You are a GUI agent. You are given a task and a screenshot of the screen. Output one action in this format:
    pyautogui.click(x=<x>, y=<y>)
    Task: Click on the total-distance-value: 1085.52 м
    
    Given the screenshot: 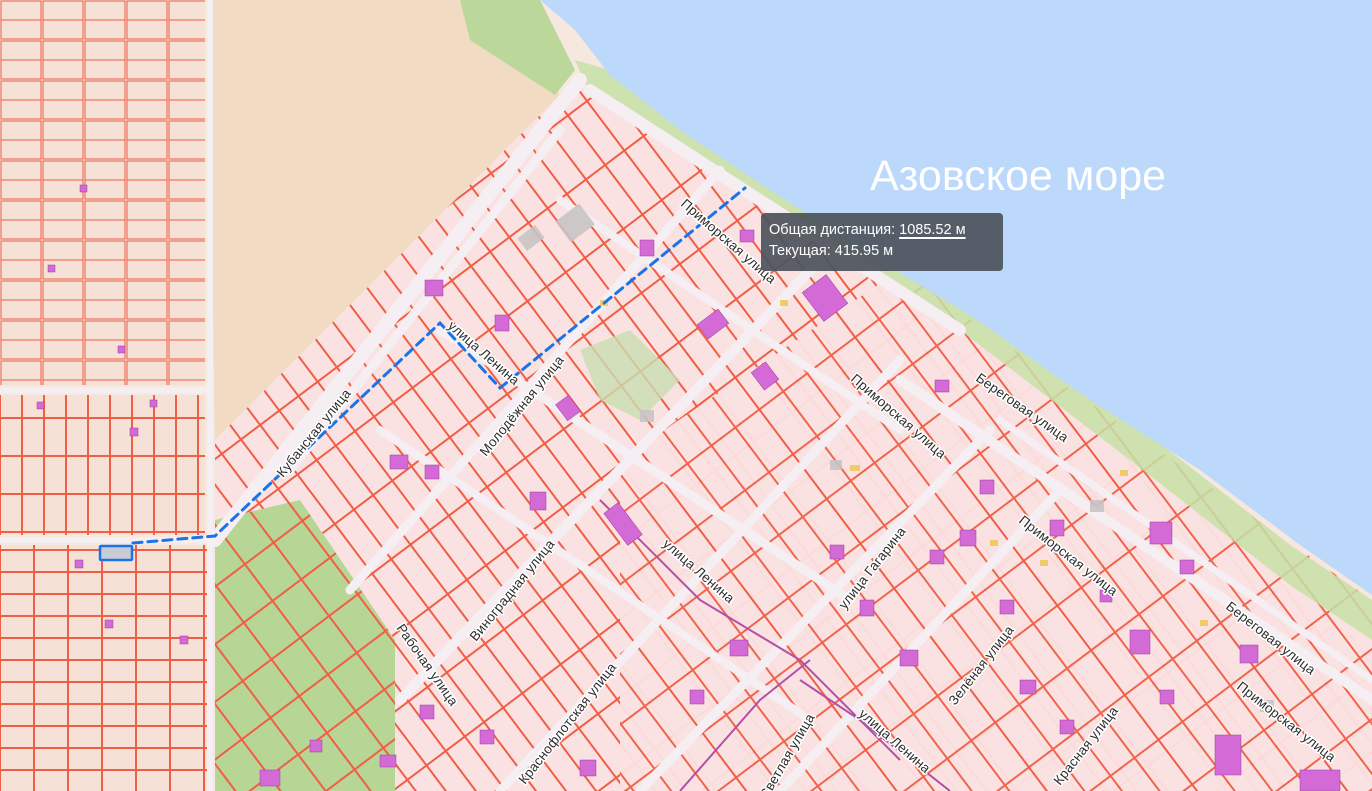 What is the action you would take?
    pyautogui.click(x=932, y=230)
    